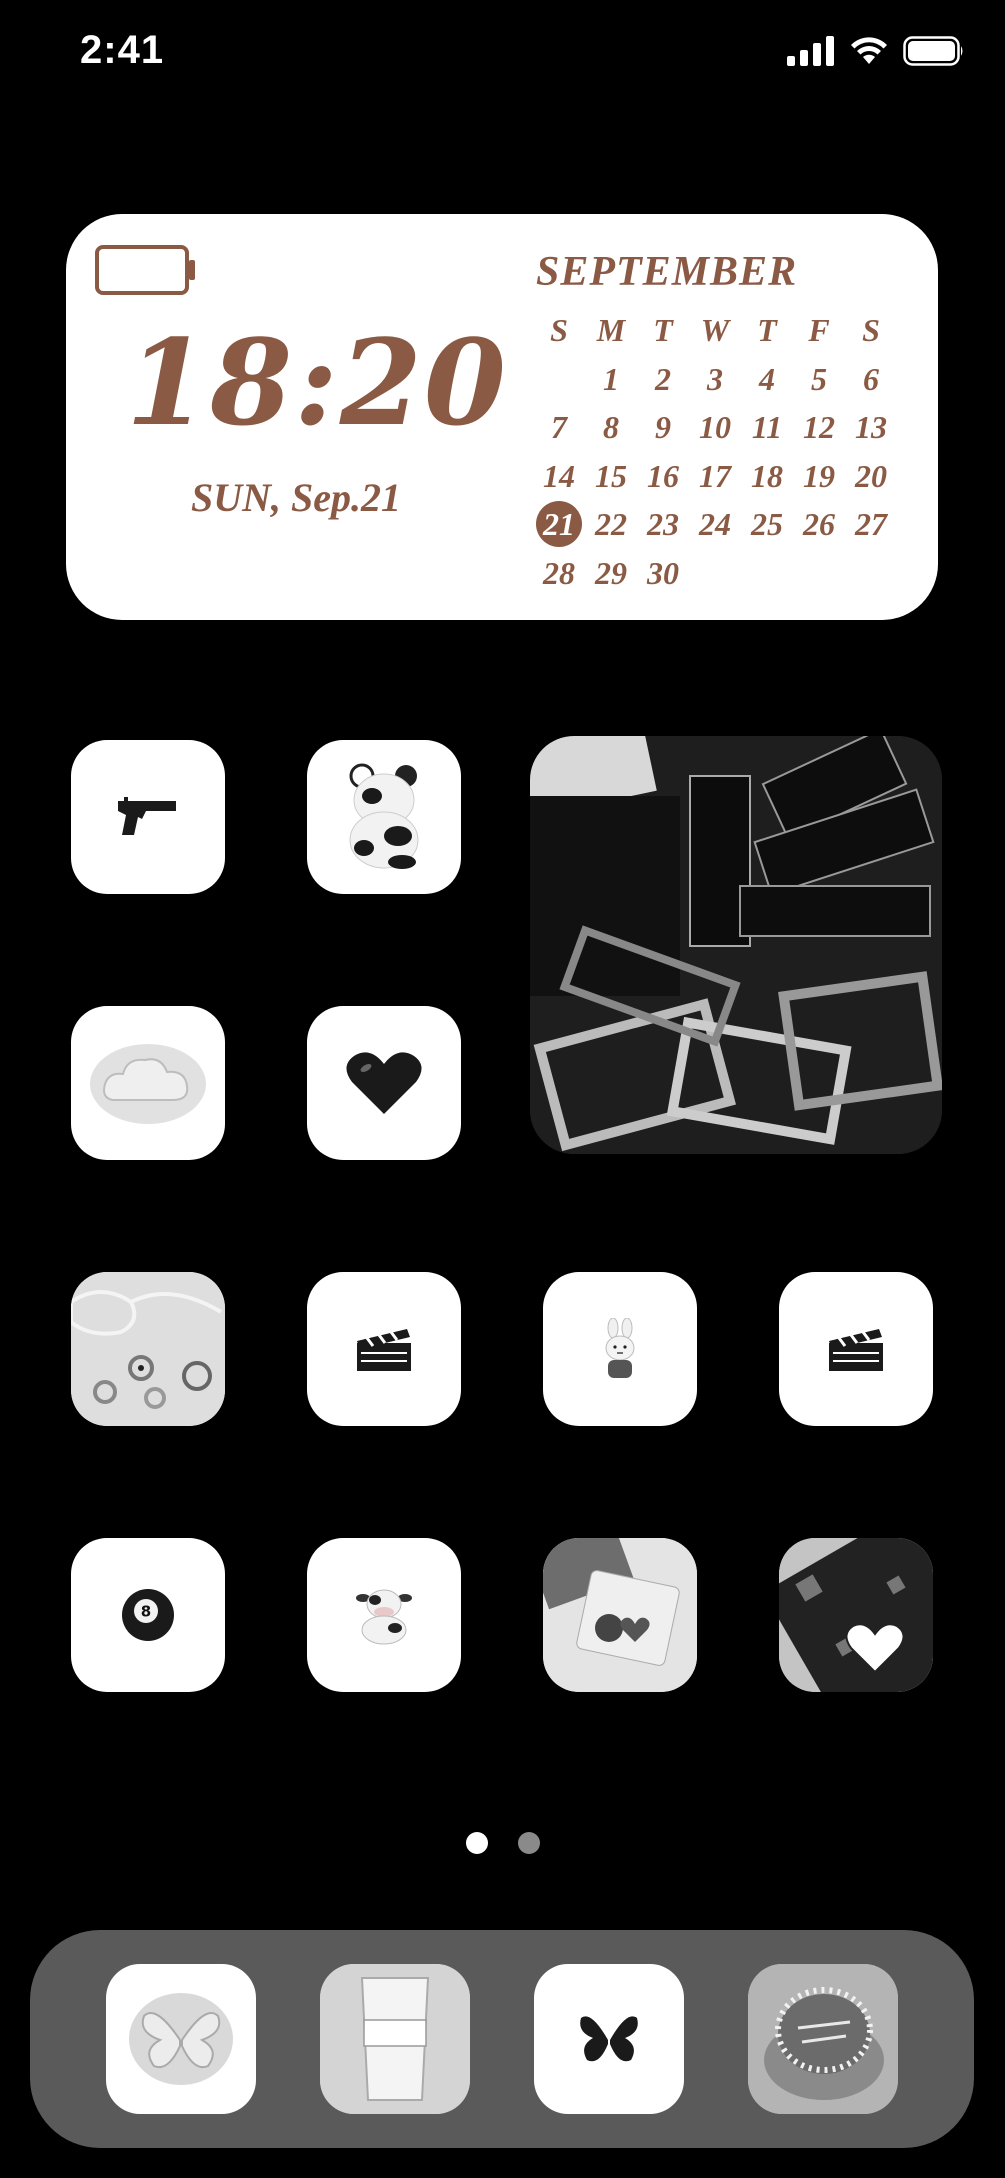  What do you see at coordinates (933, 51) in the screenshot?
I see `battery-icon` at bounding box center [933, 51].